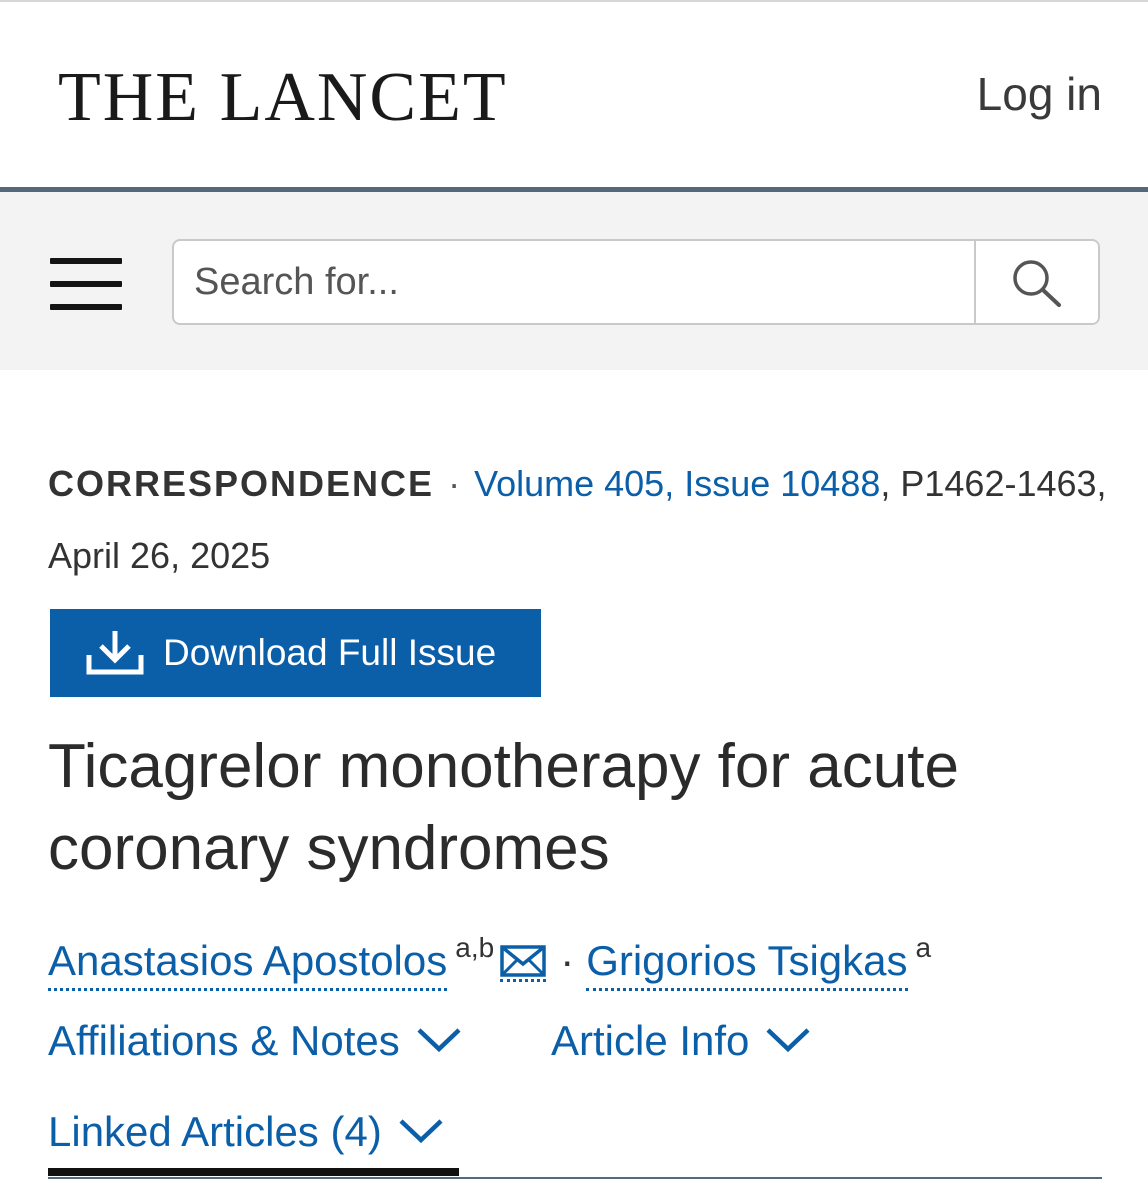  Describe the element at coordinates (86, 284) in the screenshot. I see `hamburger-menu-icon` at that location.